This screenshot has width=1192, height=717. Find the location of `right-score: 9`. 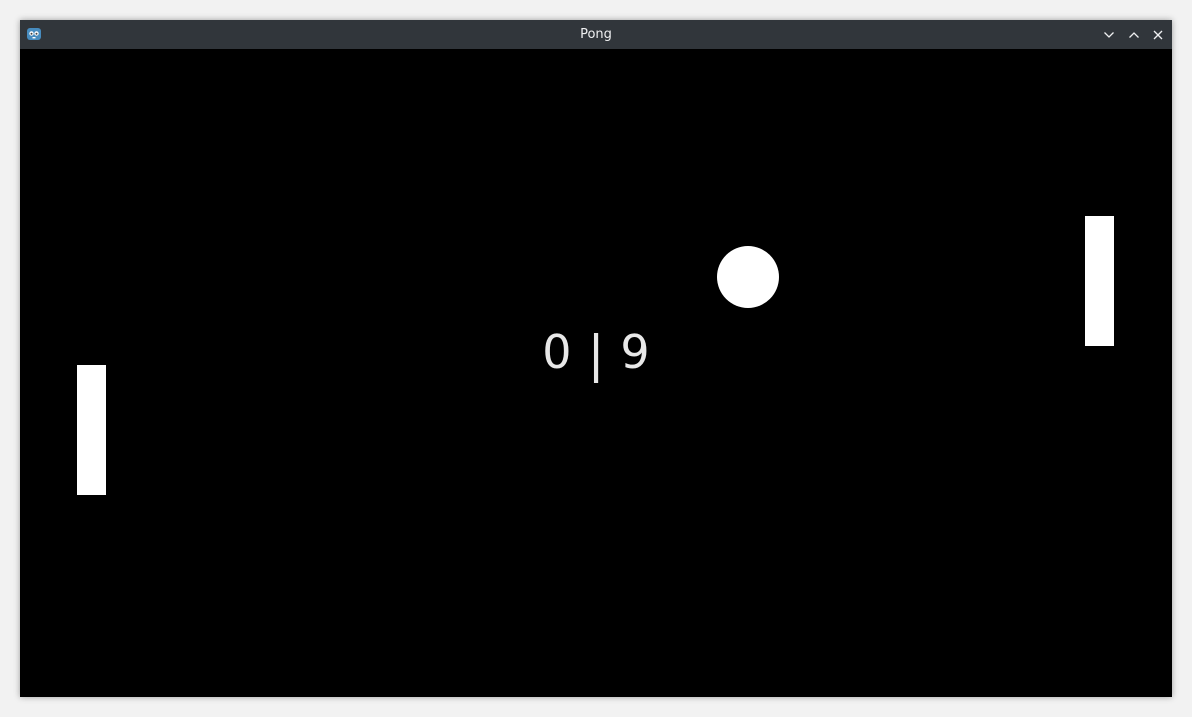

right-score: 9 is located at coordinates (635, 352).